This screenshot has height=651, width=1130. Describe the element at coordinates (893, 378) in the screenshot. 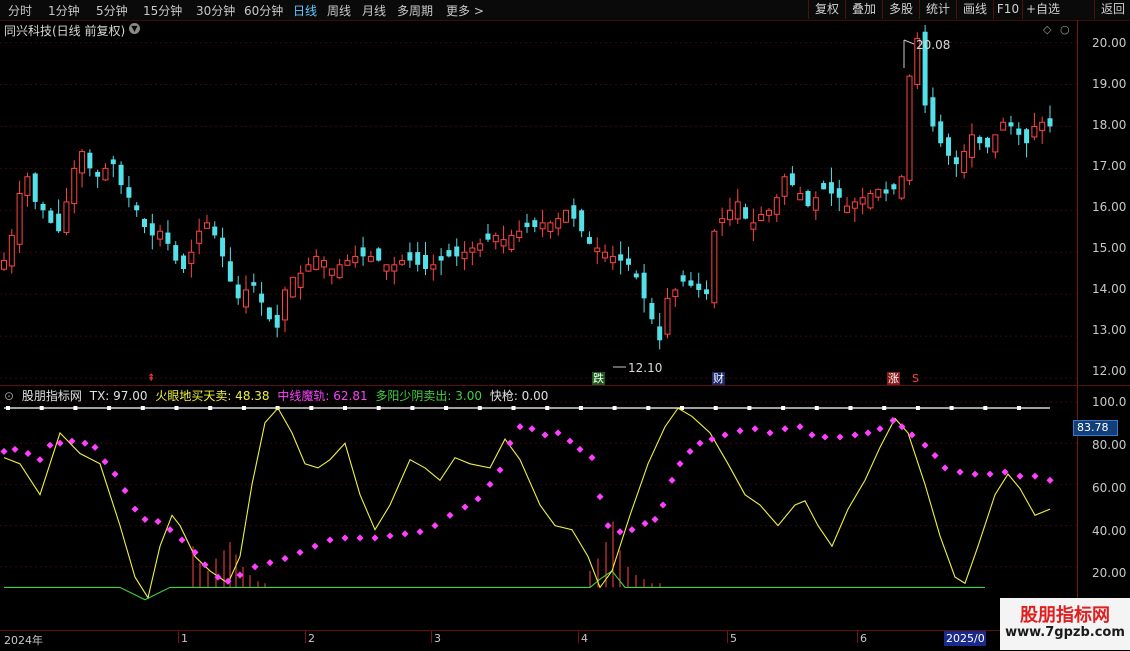

I see `rise-marker: 涨` at that location.